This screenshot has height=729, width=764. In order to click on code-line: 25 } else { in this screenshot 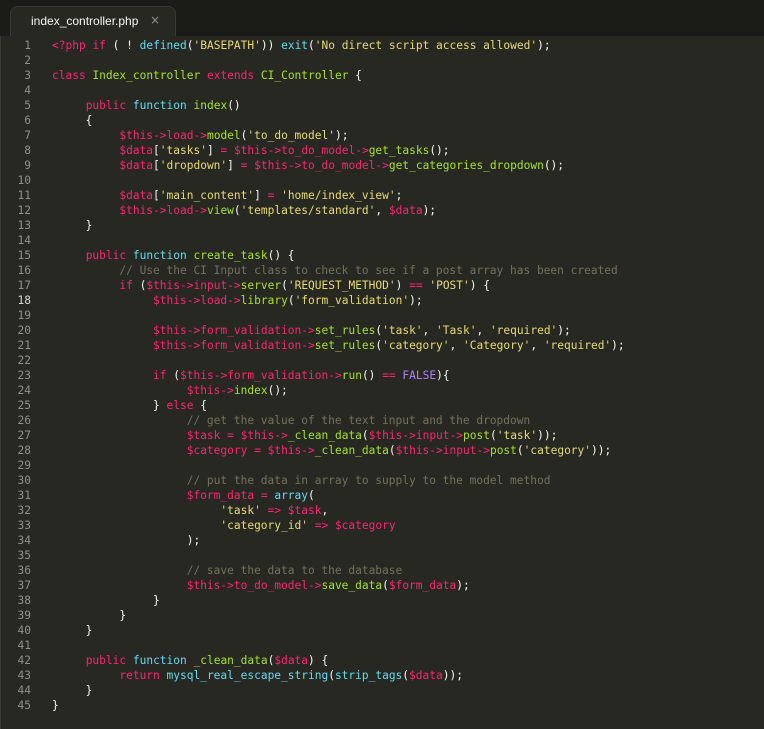, I will do `click(382, 405)`.